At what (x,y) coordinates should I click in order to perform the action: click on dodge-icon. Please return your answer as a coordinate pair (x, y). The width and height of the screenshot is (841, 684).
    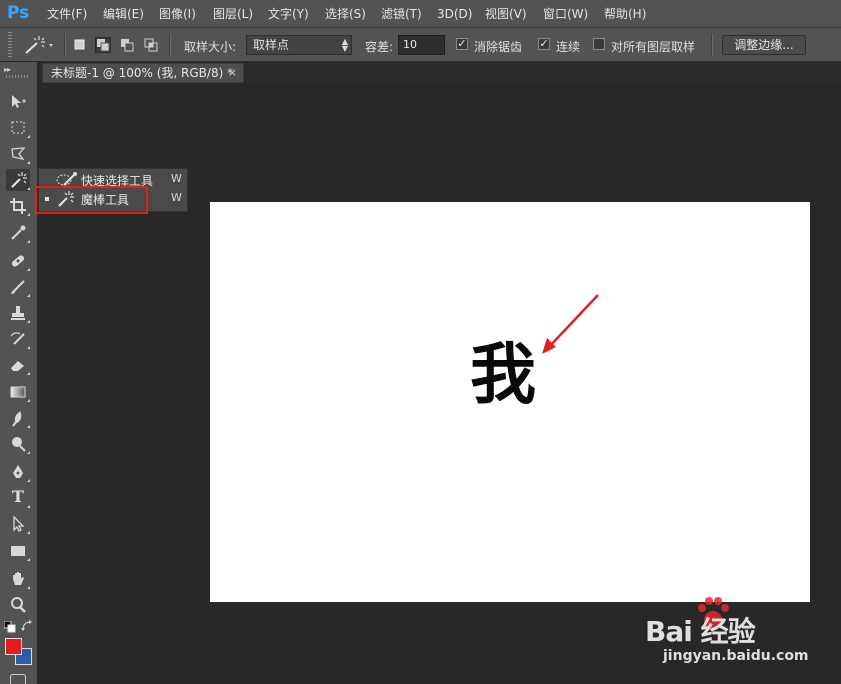
    Looking at the image, I should click on (19, 444).